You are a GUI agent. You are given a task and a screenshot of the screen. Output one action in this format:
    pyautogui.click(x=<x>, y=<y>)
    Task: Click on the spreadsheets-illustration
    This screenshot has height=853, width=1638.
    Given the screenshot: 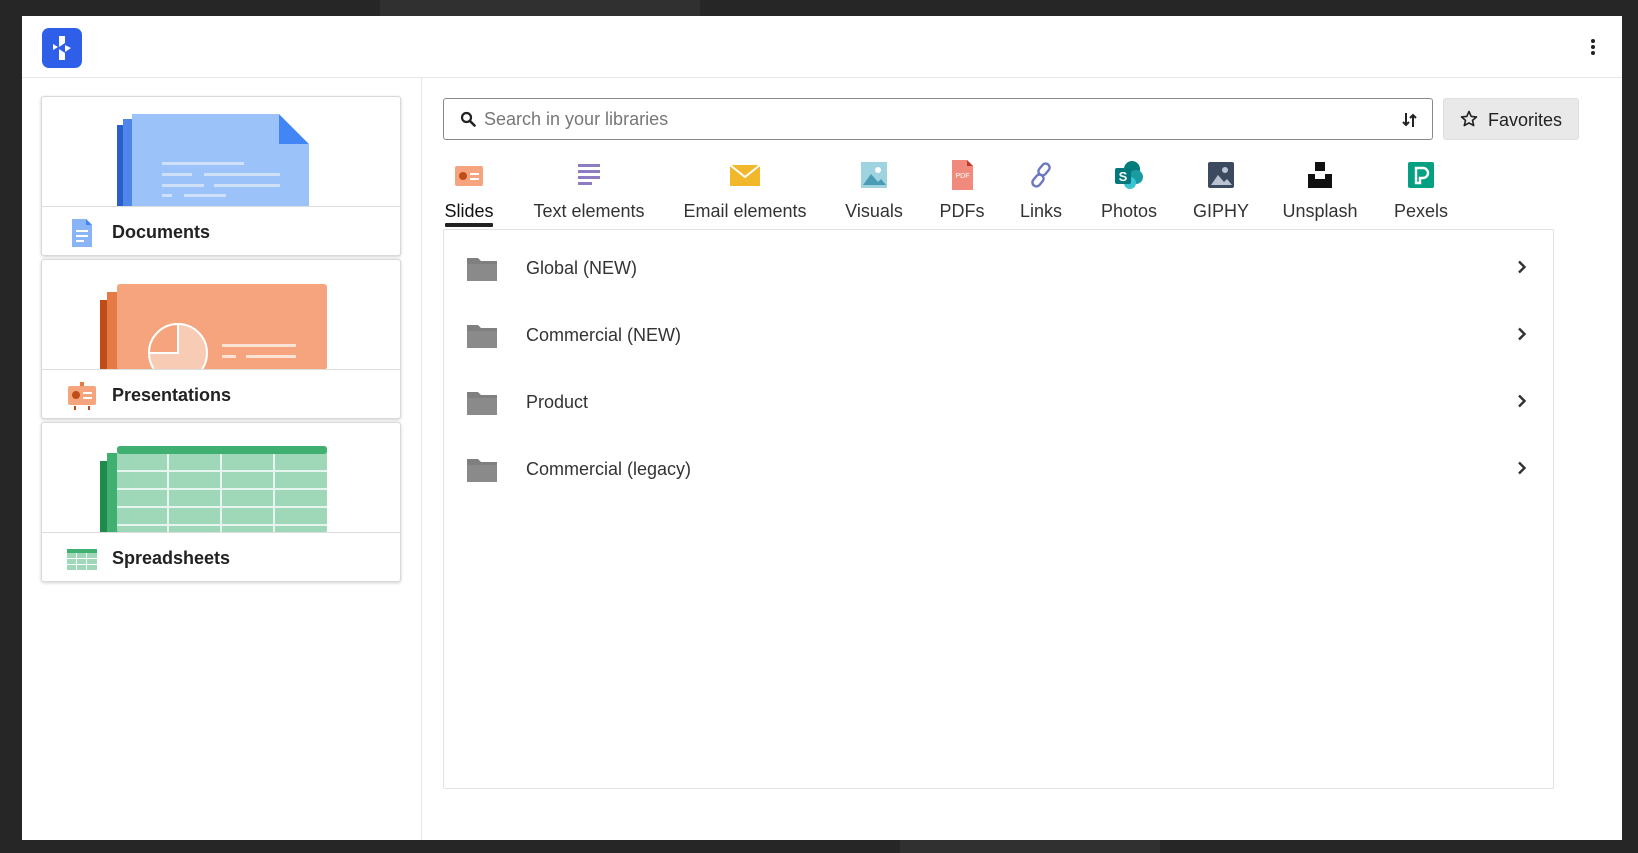 What is the action you would take?
    pyautogui.click(x=221, y=478)
    